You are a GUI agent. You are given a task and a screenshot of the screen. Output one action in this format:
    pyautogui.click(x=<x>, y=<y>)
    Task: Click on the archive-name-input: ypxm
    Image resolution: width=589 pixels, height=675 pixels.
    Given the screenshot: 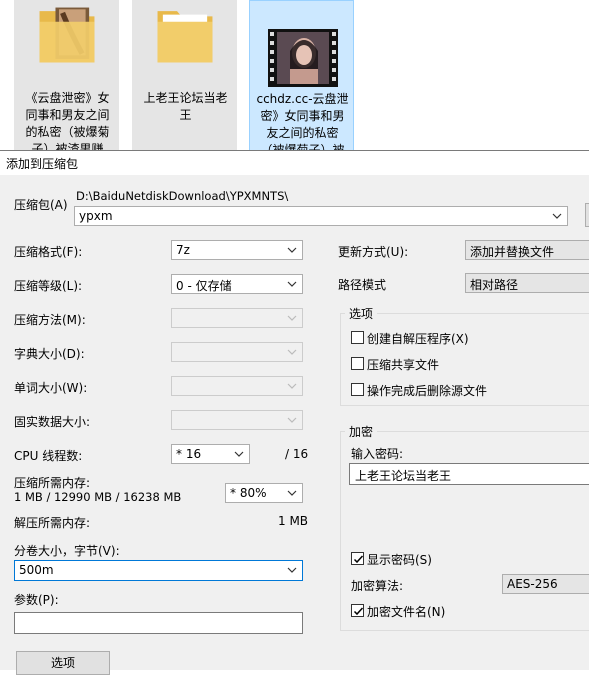 What is the action you would take?
    pyautogui.click(x=321, y=216)
    